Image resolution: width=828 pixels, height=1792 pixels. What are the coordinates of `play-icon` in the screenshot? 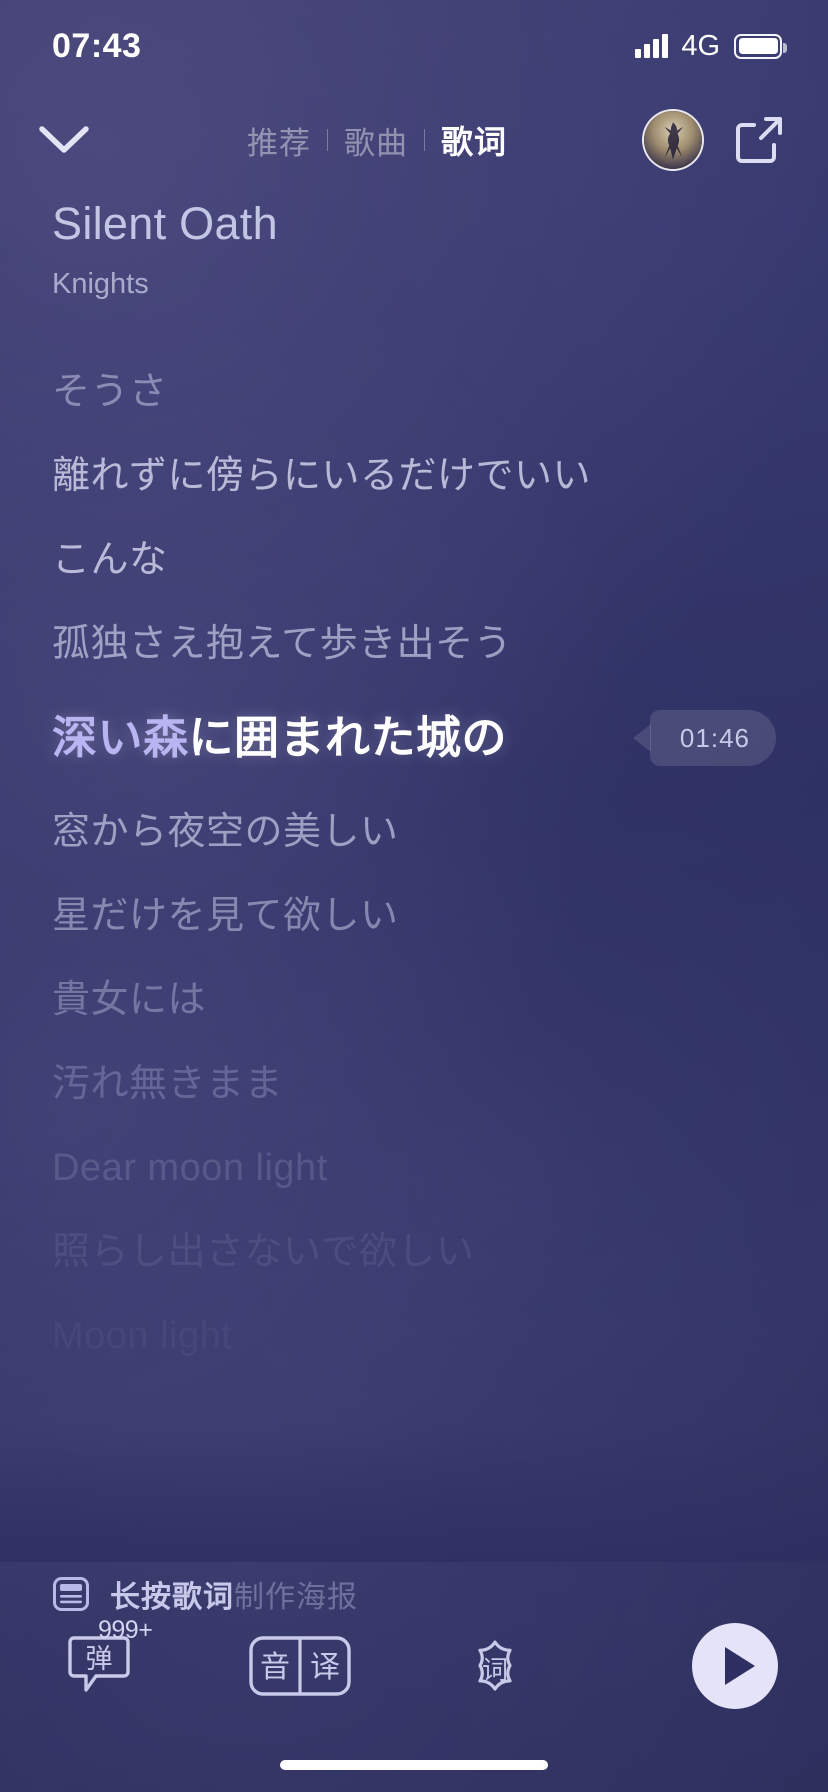 It's located at (739, 1666).